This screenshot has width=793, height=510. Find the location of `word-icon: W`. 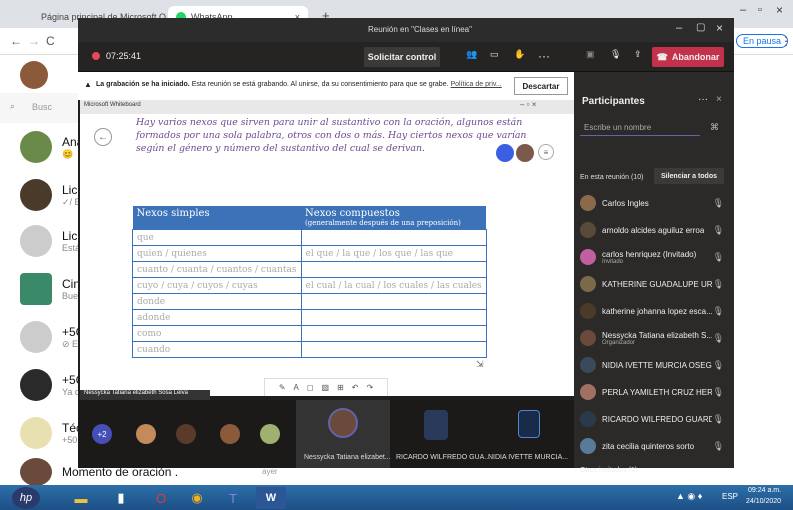

word-icon: W is located at coordinates (271, 498).